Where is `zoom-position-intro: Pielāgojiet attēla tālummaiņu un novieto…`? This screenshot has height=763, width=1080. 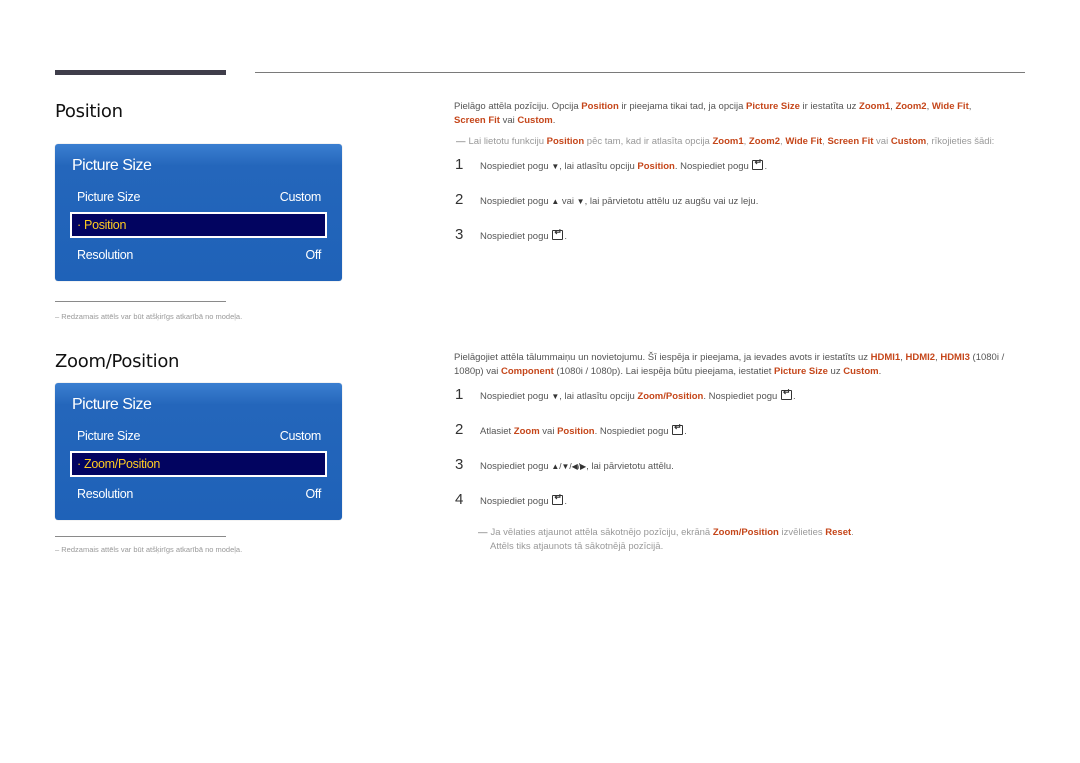 zoom-position-intro: Pielāgojiet attēla tālummaiņu un novieto… is located at coordinates (729, 364).